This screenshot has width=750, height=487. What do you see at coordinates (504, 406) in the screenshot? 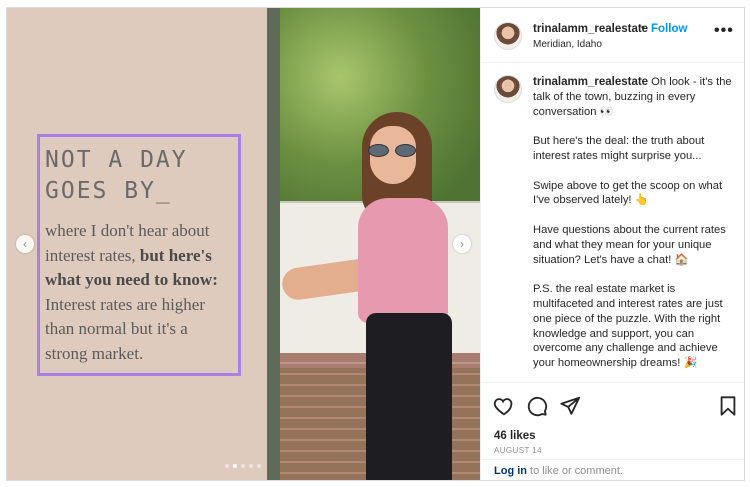
I see `heart-icon` at bounding box center [504, 406].